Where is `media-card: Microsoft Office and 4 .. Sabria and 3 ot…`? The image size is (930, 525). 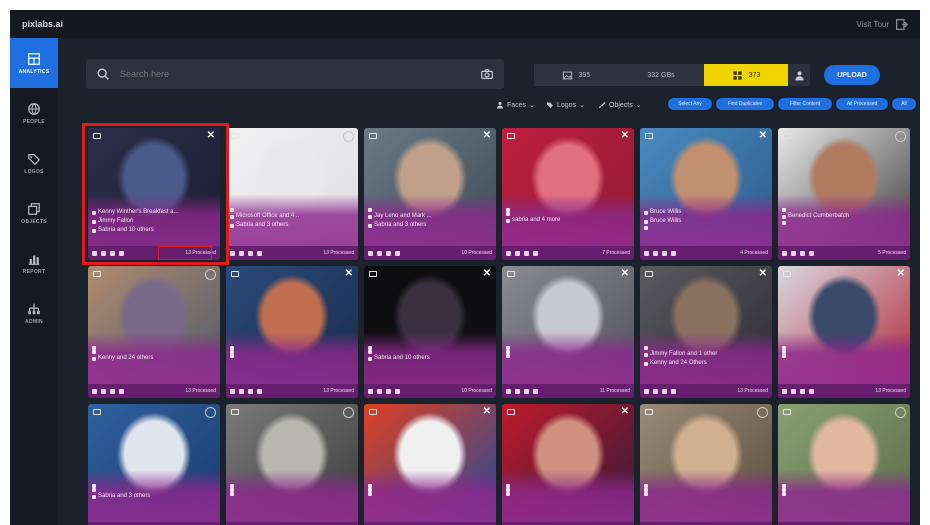 media-card: Microsoft Office and 4 .. Sabria and 3 ot… is located at coordinates (292, 194).